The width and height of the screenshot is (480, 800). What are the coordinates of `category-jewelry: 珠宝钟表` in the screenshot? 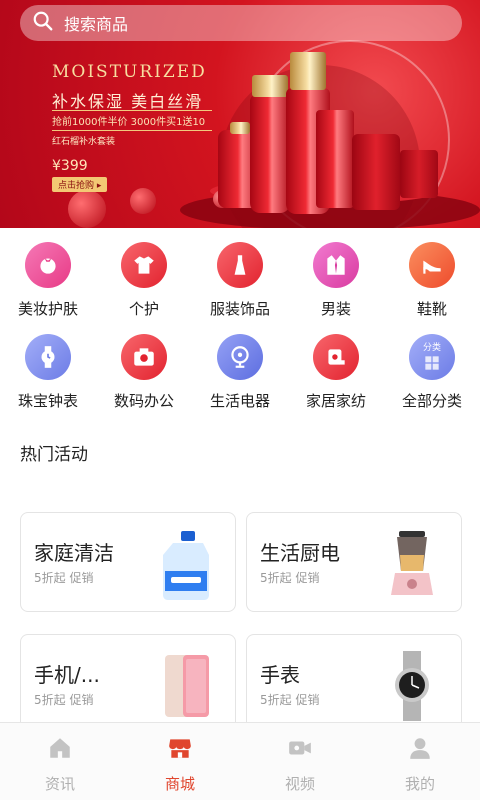 It's located at (48, 372).